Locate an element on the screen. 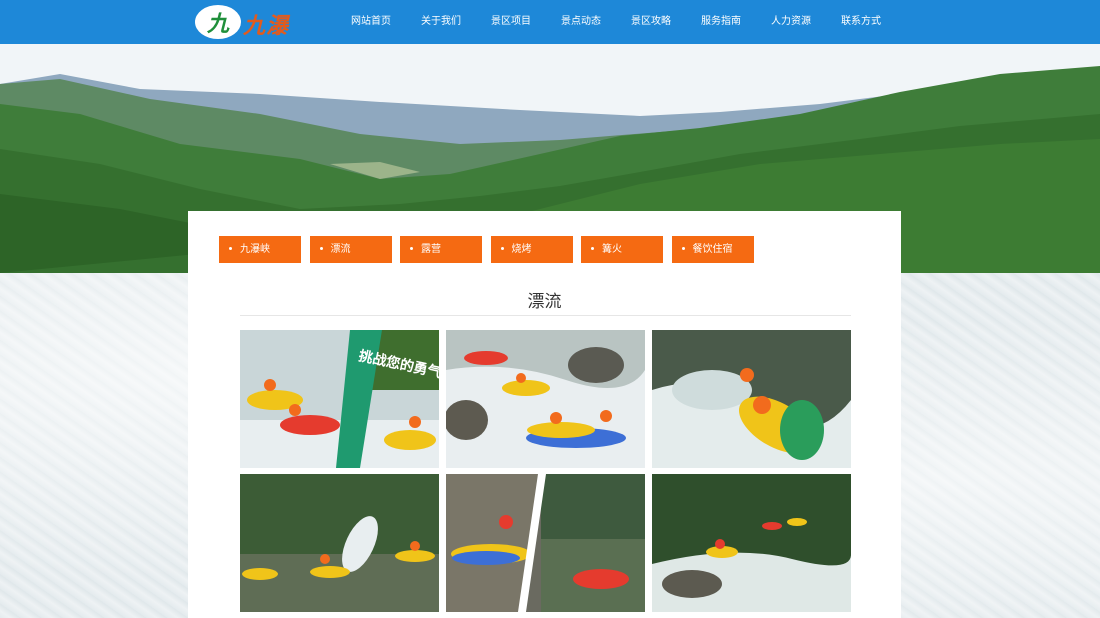 The height and width of the screenshot is (618, 1100). nav-service: 服务指南 is located at coordinates (721, 22).